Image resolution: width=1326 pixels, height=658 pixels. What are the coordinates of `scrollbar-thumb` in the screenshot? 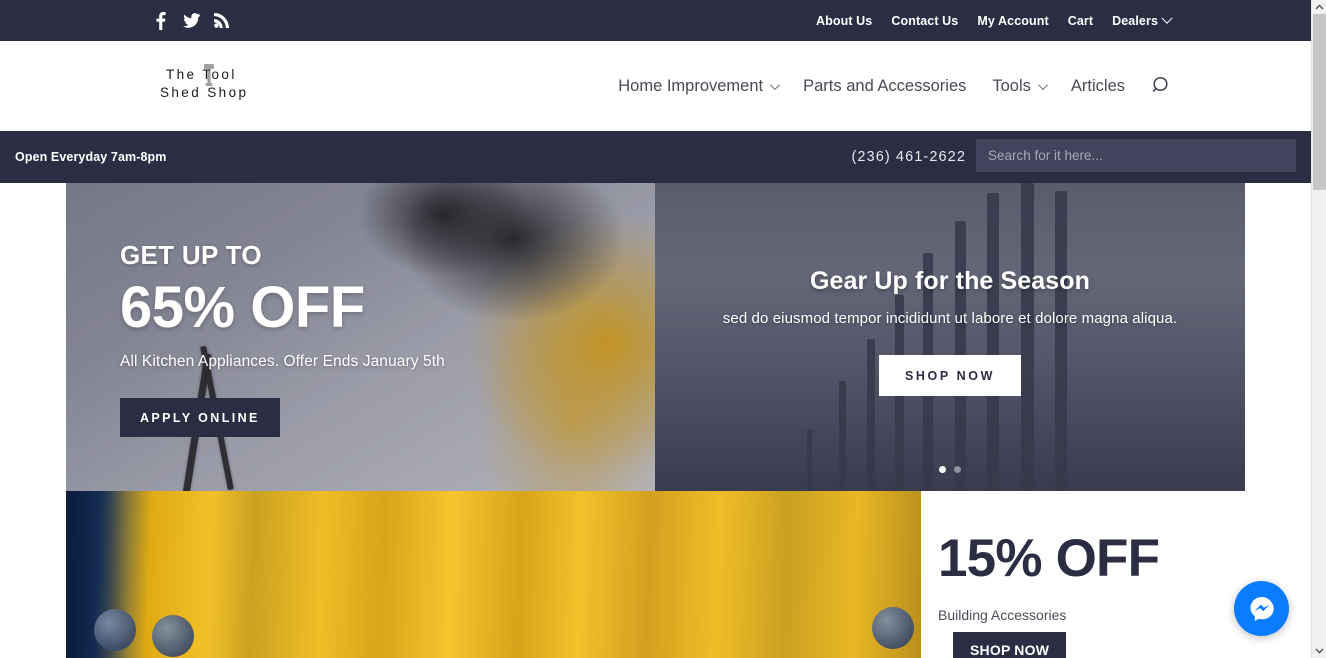 It's located at (1319, 102).